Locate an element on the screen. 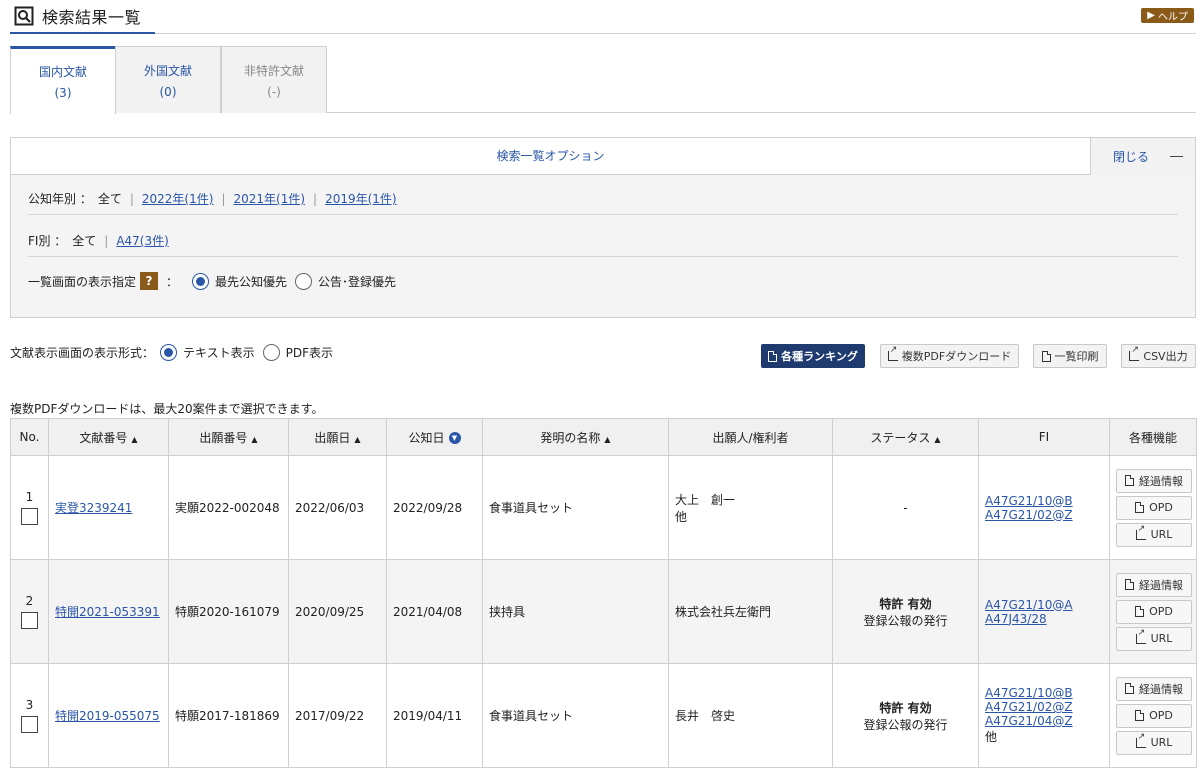 The height and width of the screenshot is (770, 1200). fi-filter-a47: A47(3件) is located at coordinates (142, 240).